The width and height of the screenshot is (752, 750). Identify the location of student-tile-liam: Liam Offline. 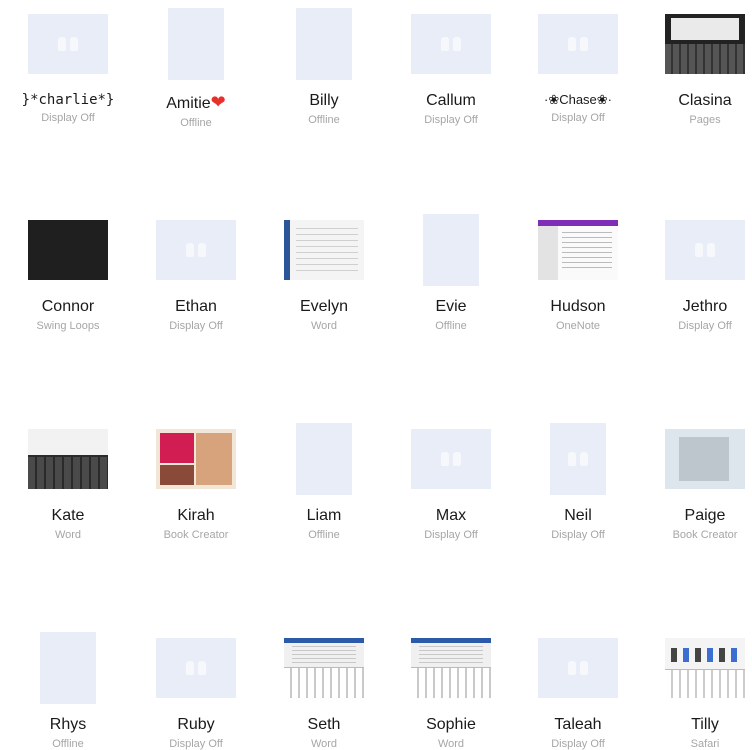
(324, 482).